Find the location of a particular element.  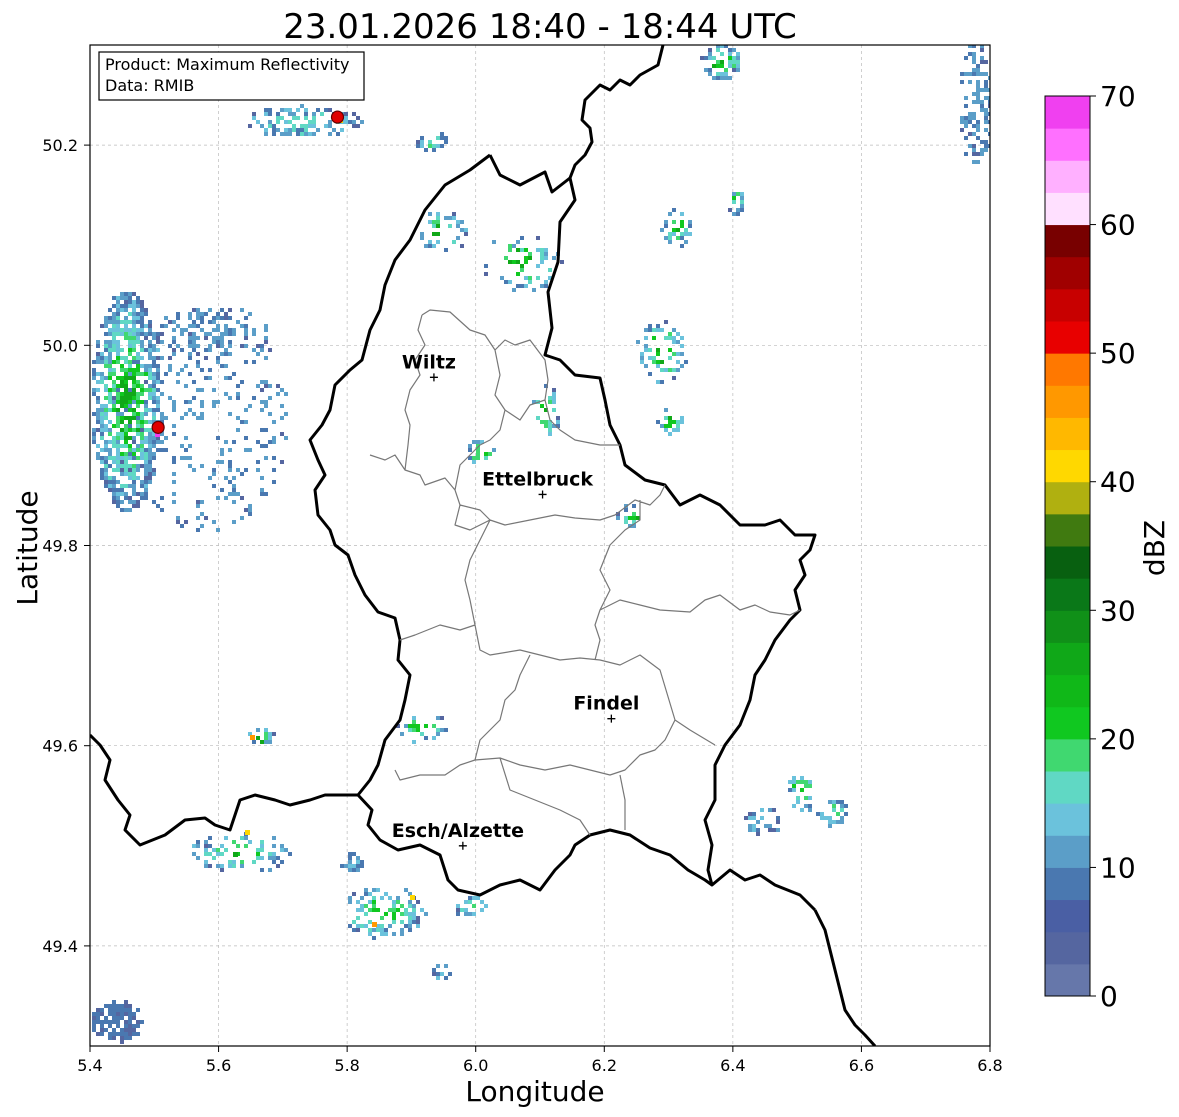

x-tick-label: 6.4 is located at coordinates (732, 1065).